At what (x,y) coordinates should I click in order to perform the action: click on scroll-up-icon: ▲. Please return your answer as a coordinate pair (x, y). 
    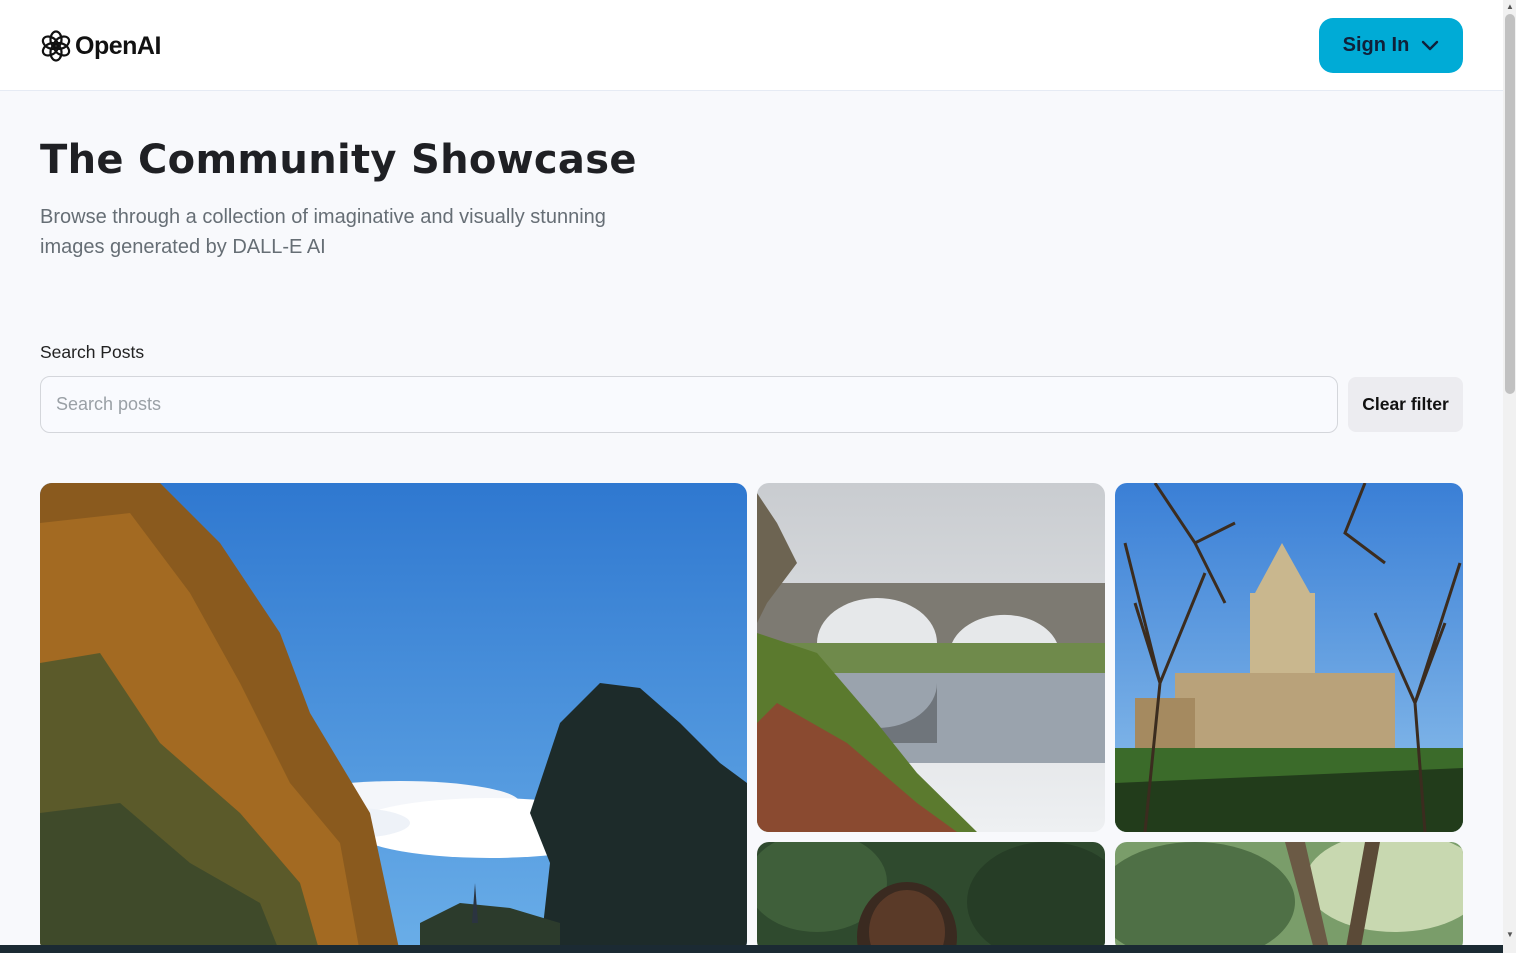
    Looking at the image, I should click on (1510, 6).